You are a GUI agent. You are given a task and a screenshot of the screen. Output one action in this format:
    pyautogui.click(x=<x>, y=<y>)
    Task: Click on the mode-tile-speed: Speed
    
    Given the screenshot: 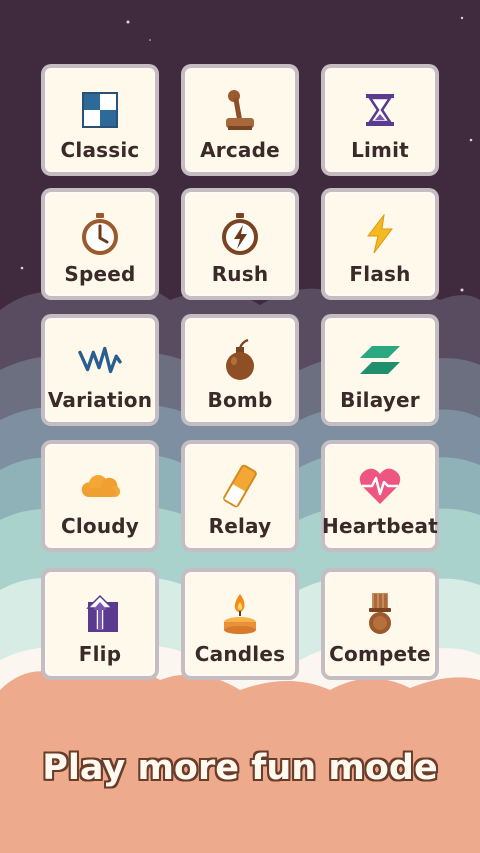 What is the action you would take?
    pyautogui.click(x=100, y=244)
    